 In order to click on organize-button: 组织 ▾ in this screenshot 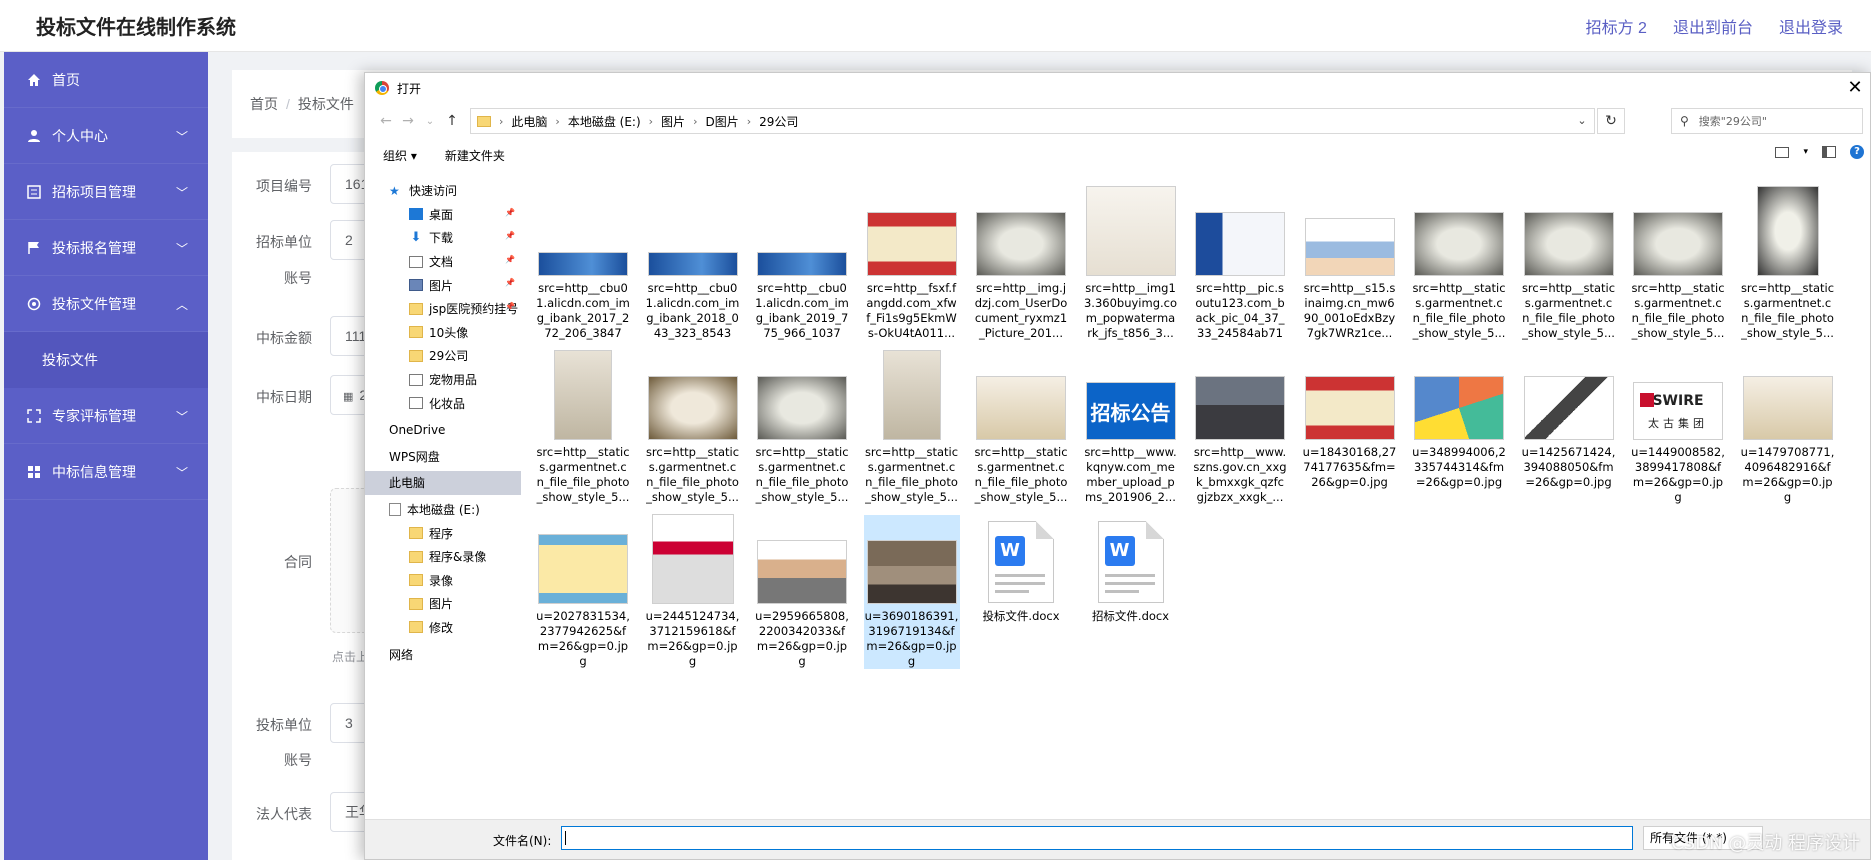, I will do `click(400, 155)`.